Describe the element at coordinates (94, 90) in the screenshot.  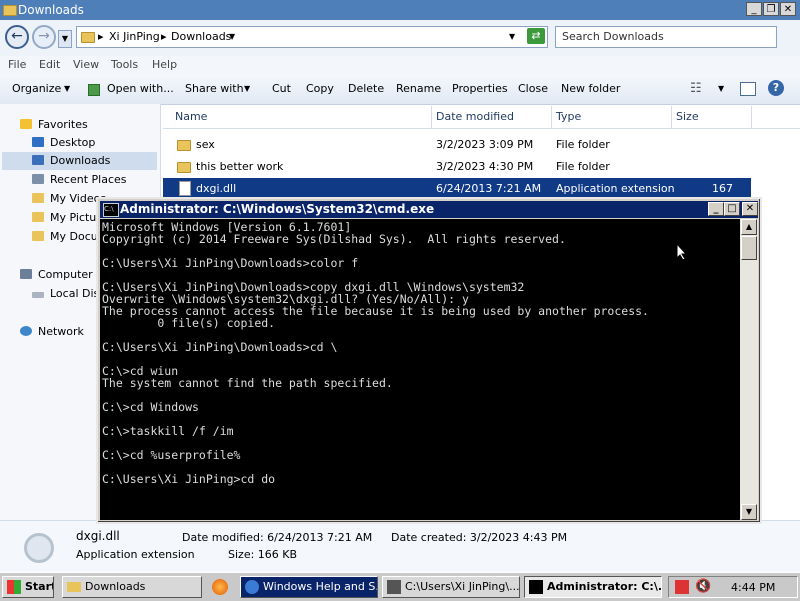
I see `open-with-icon` at that location.